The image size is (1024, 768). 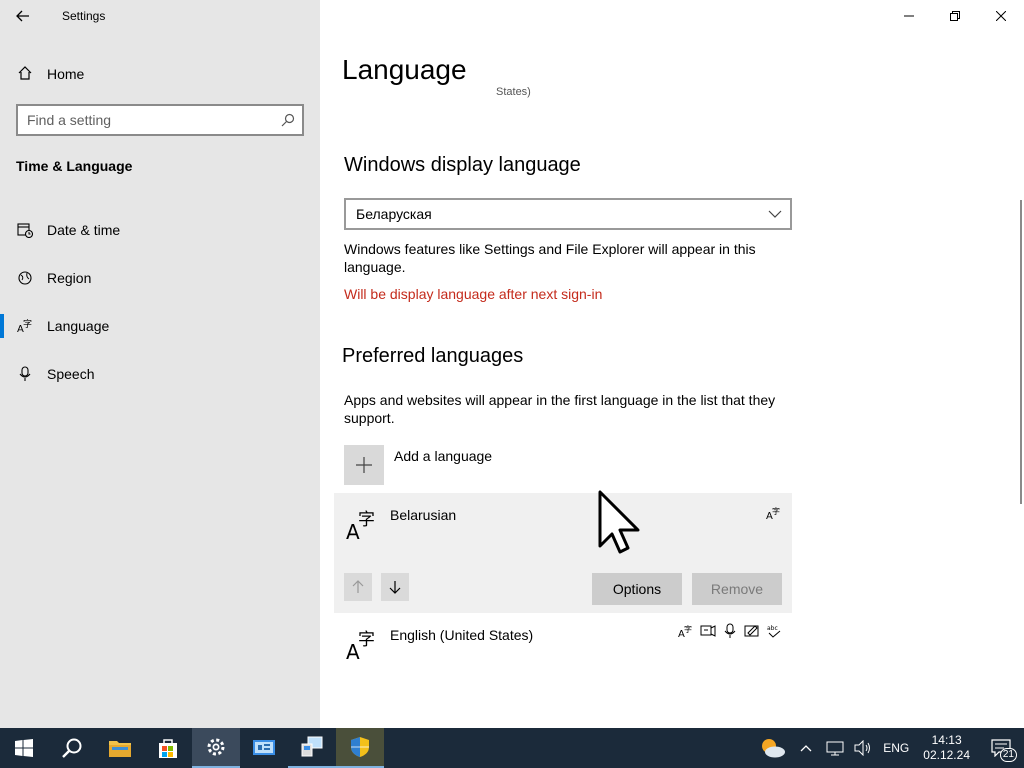 I want to click on arrow-down-icon, so click(x=395, y=587).